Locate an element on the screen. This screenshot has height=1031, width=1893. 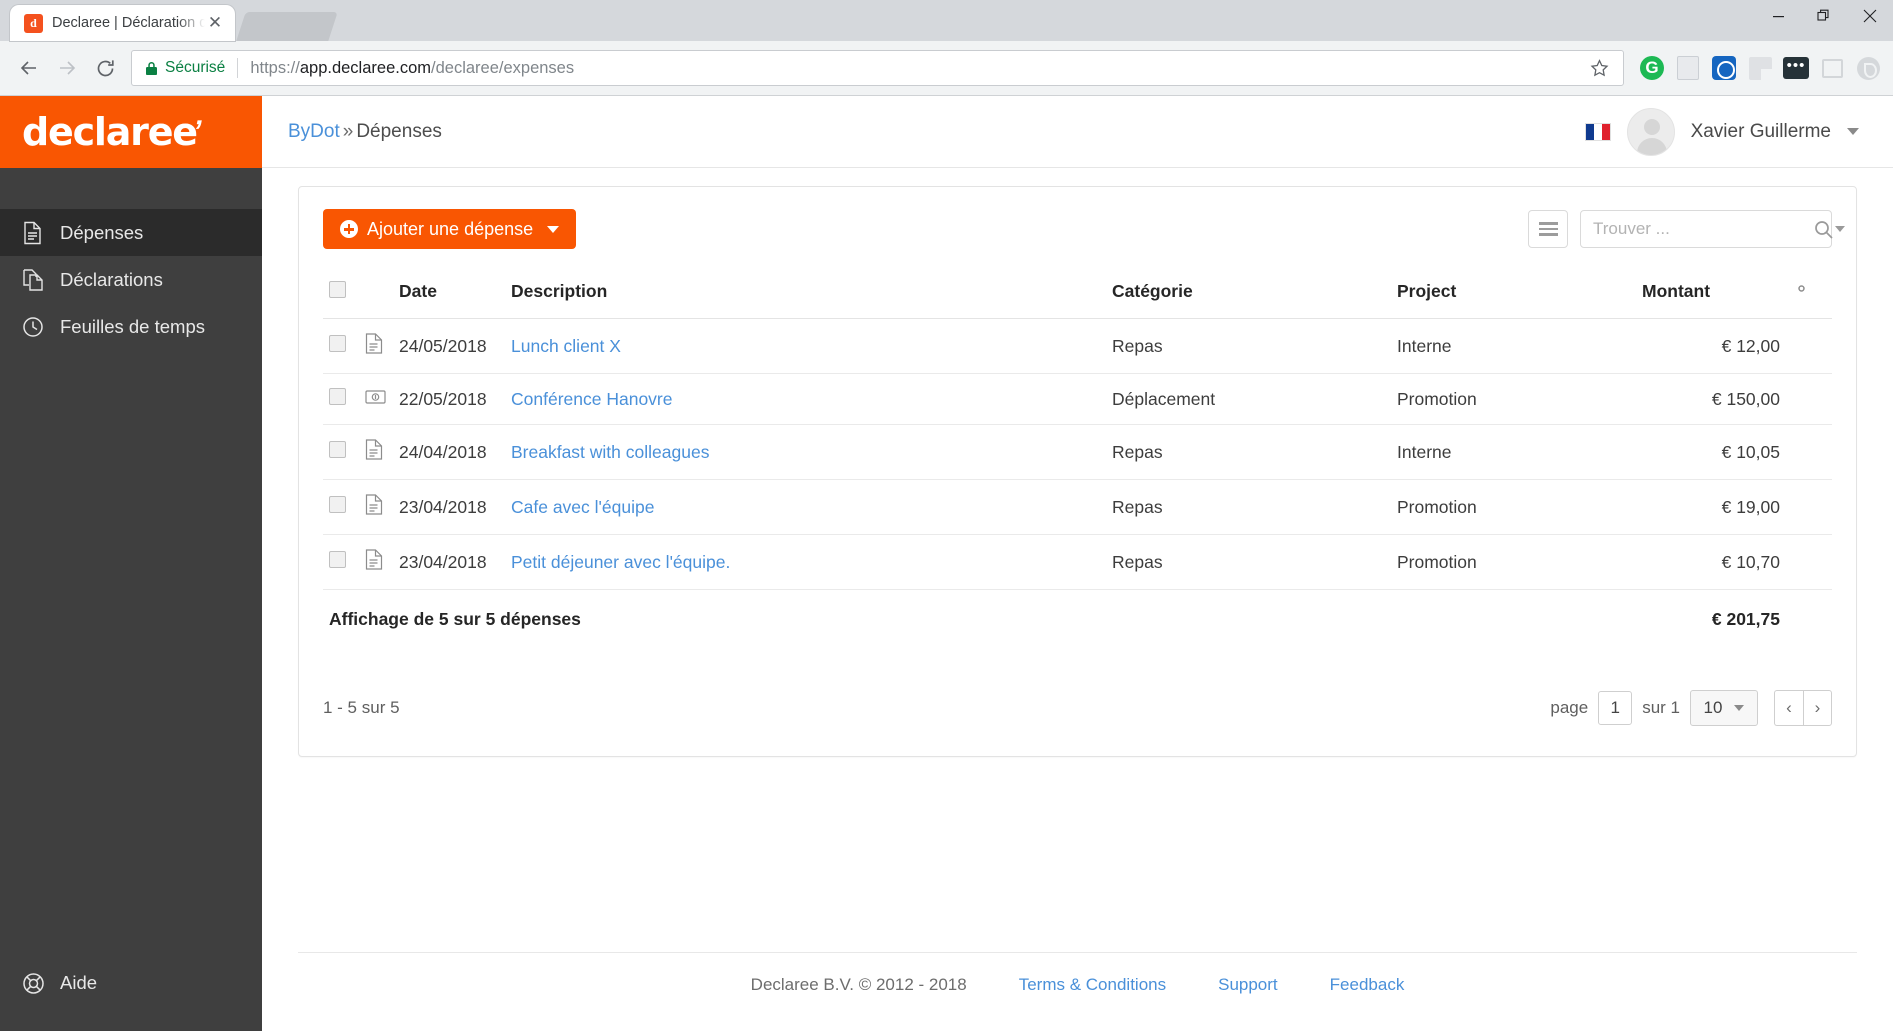
sidebar-item-feuilles-de-temps: Feuilles de temps is located at coordinates (131, 326).